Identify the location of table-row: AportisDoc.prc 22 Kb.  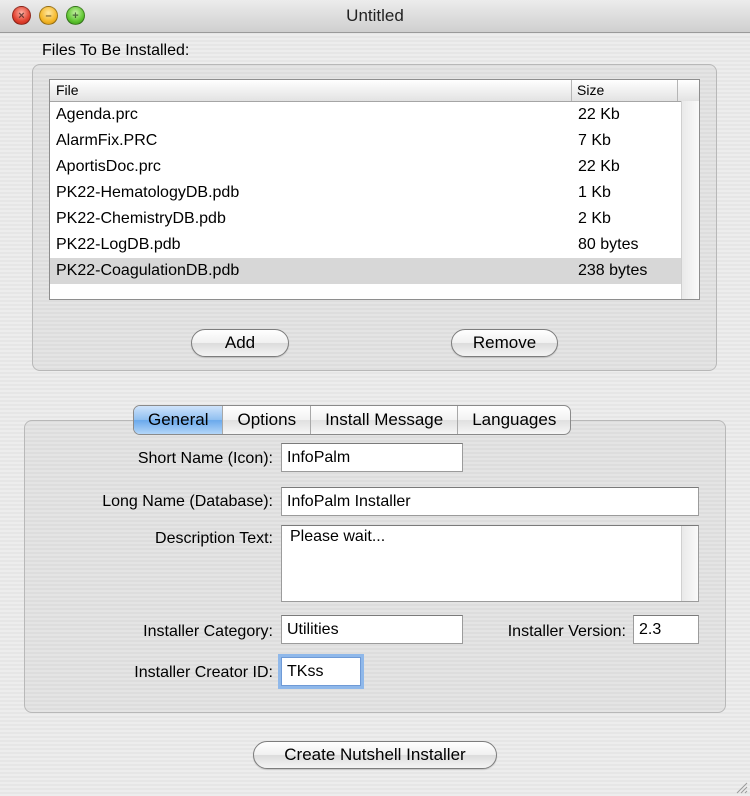
(366, 167).